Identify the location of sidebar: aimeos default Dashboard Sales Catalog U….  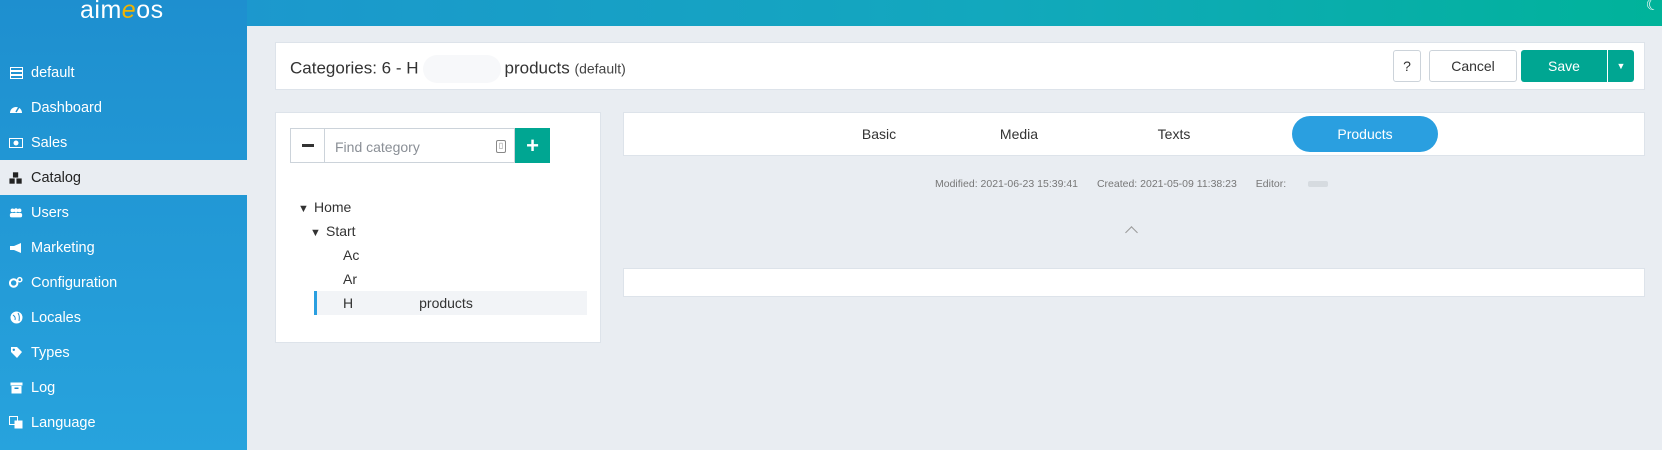
(123, 225).